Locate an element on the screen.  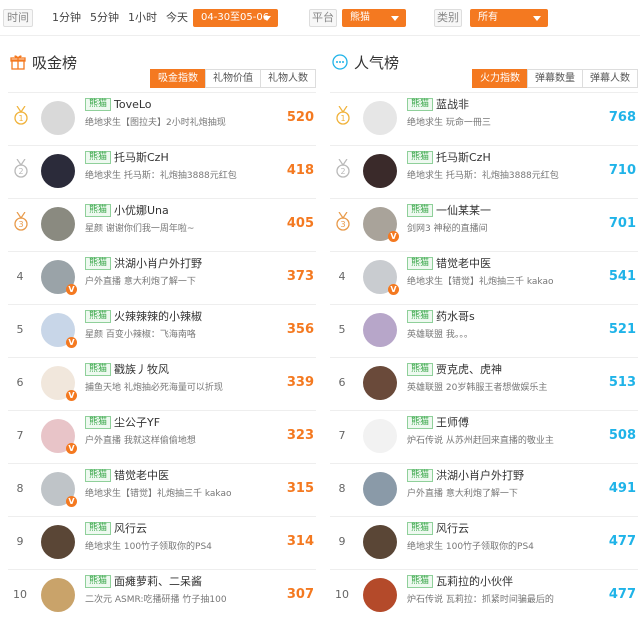
score-value: 477 is located at coordinates (622, 594).